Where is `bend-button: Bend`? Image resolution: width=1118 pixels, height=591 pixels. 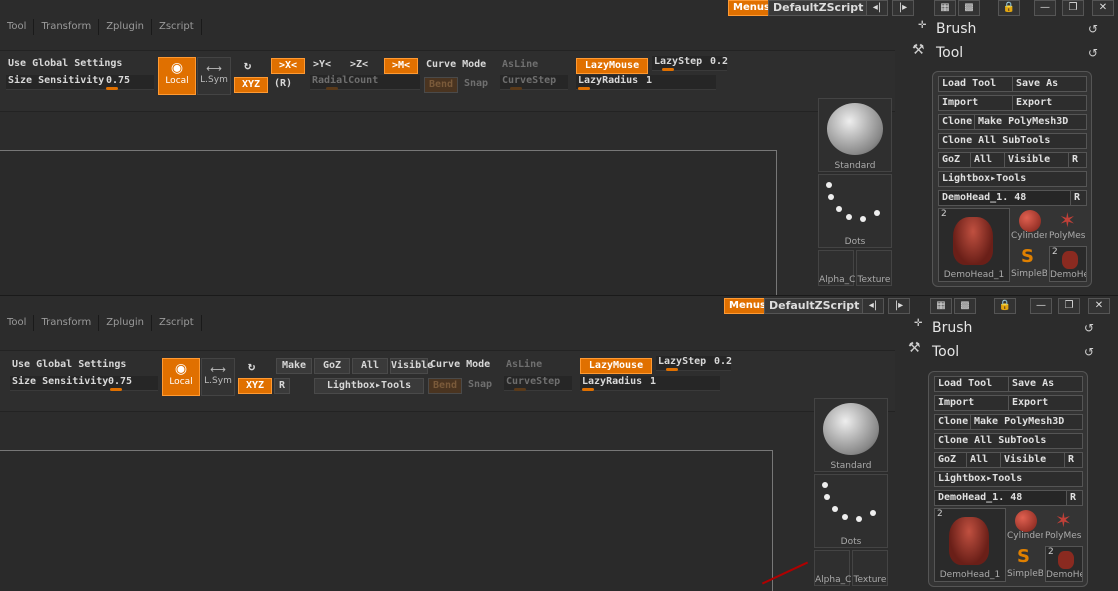 bend-button: Bend is located at coordinates (441, 85).